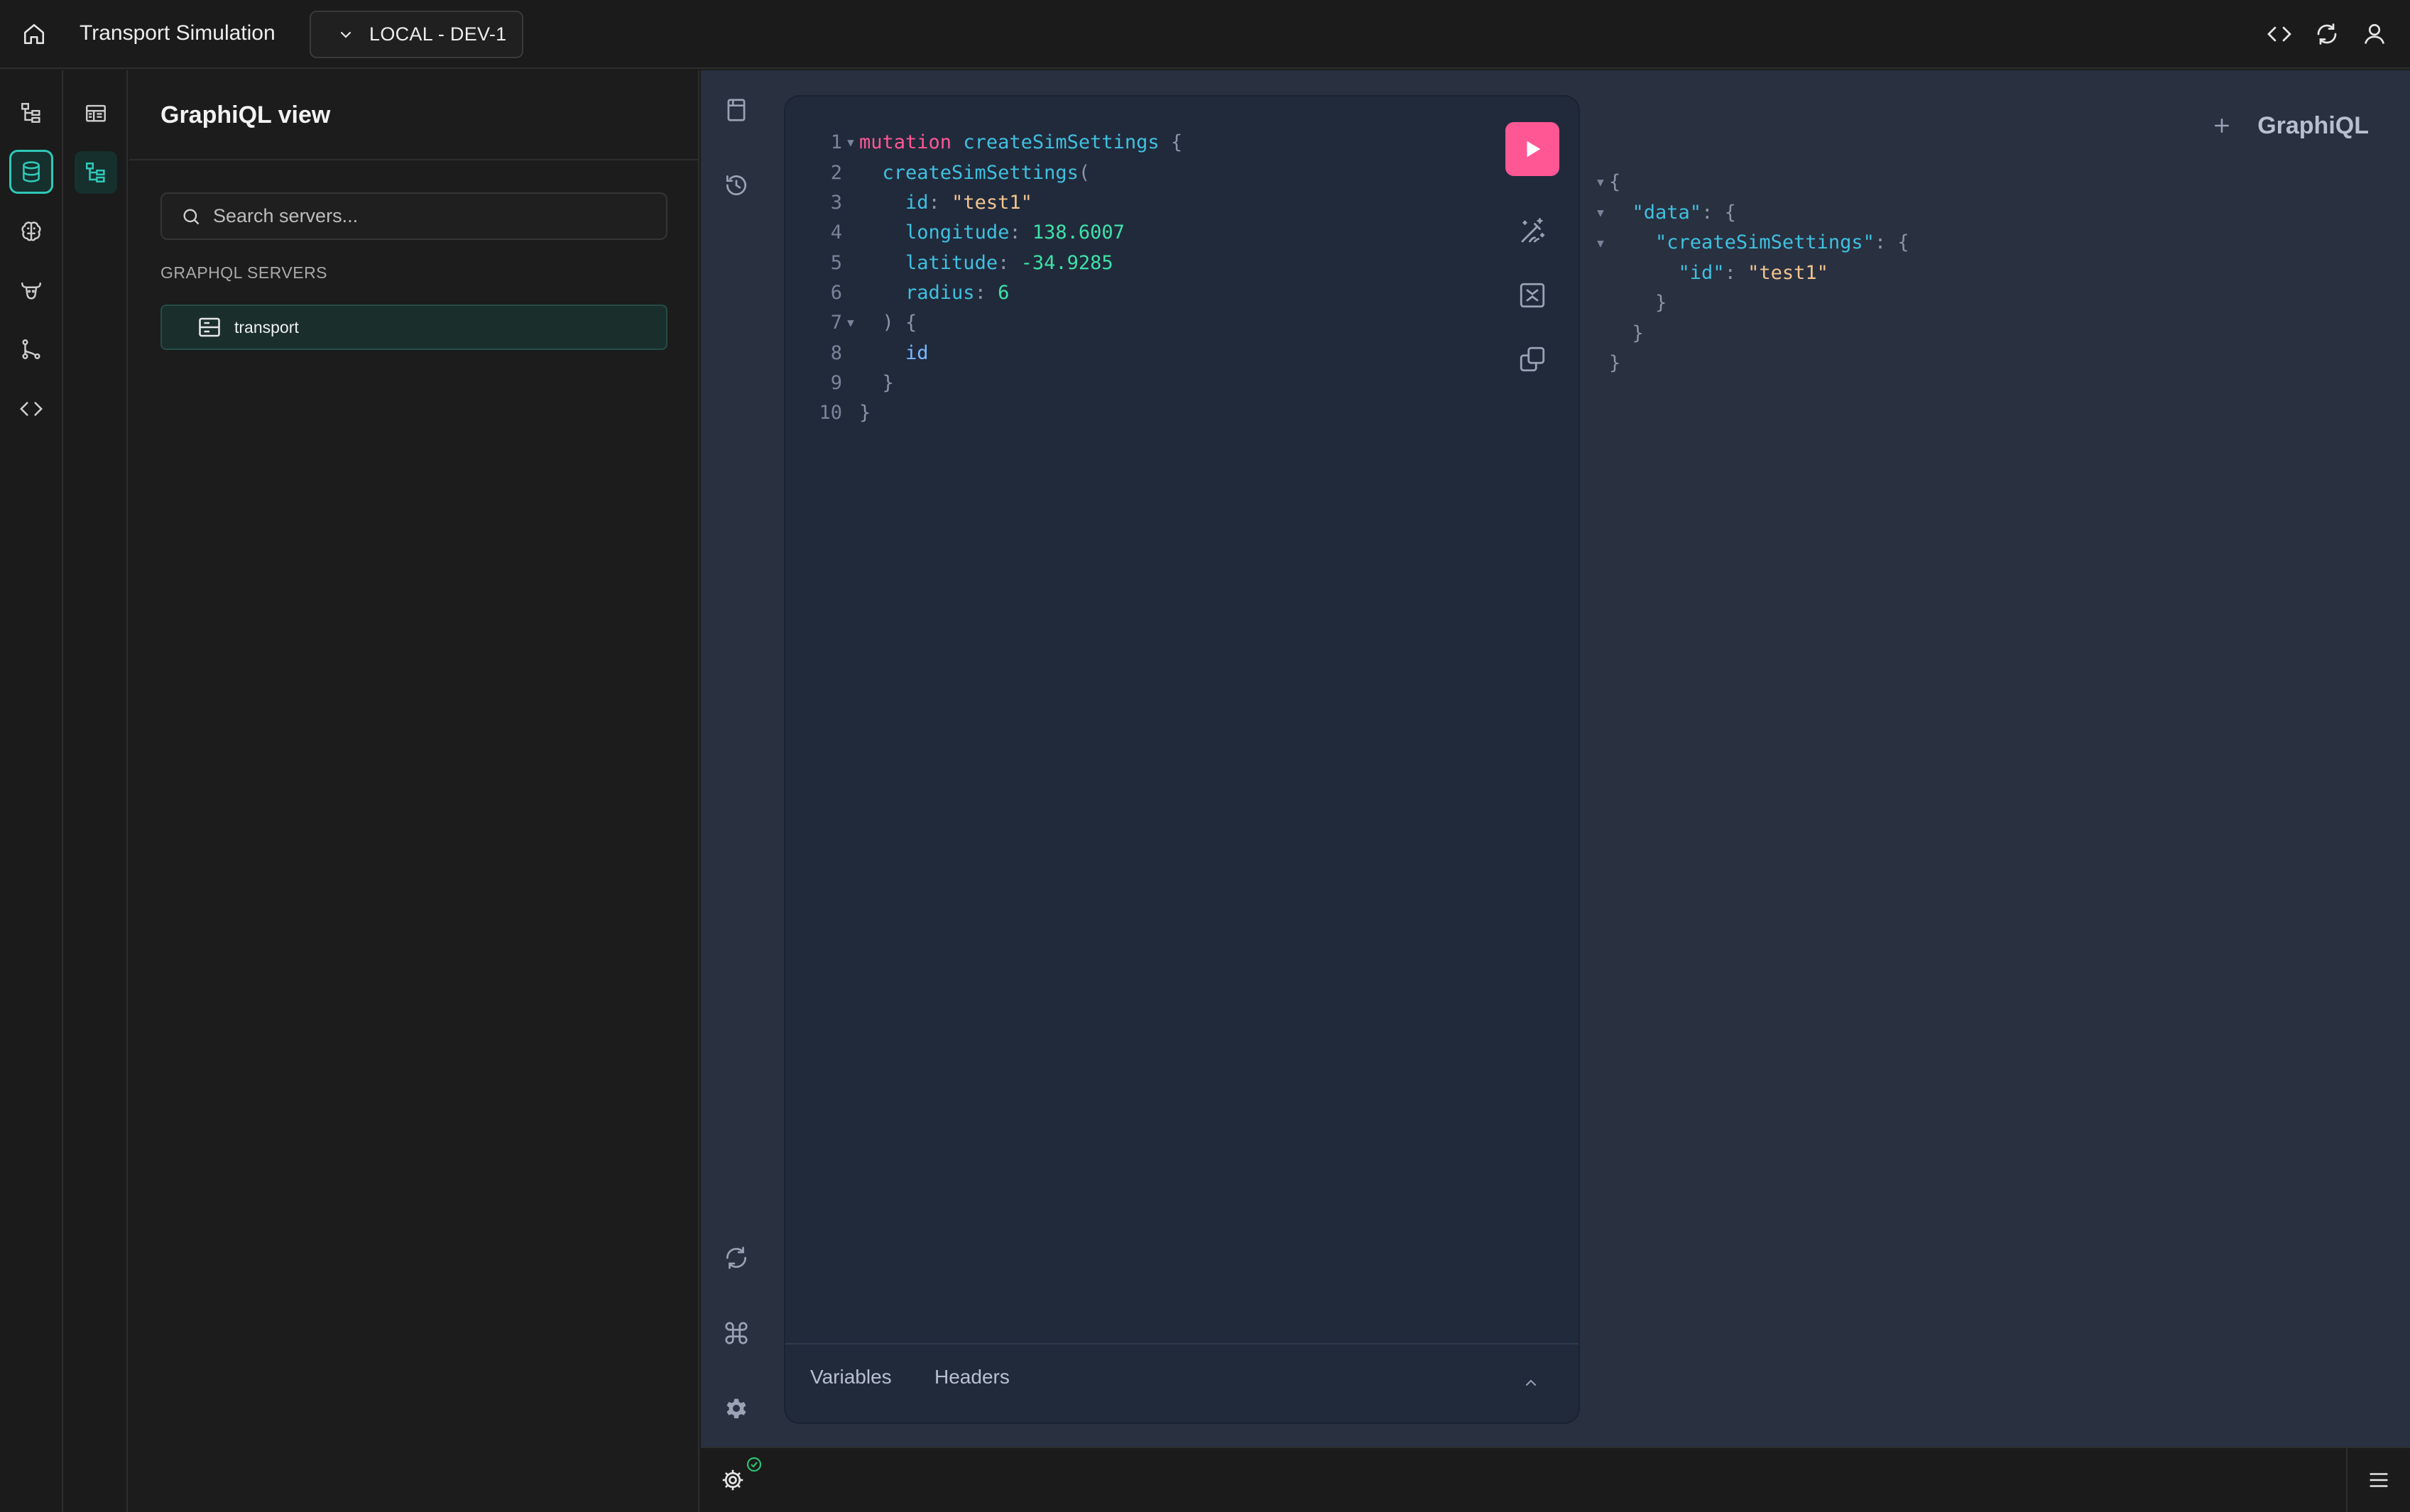 The width and height of the screenshot is (2410, 1512). Describe the element at coordinates (96, 113) in the screenshot. I see `dashboard-icon` at that location.